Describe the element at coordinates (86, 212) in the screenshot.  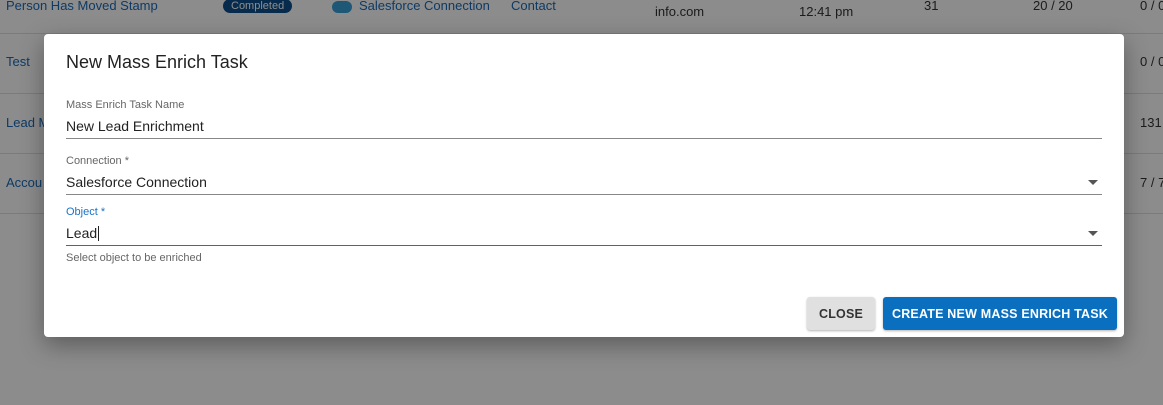
I see `object-label: Object *` at that location.